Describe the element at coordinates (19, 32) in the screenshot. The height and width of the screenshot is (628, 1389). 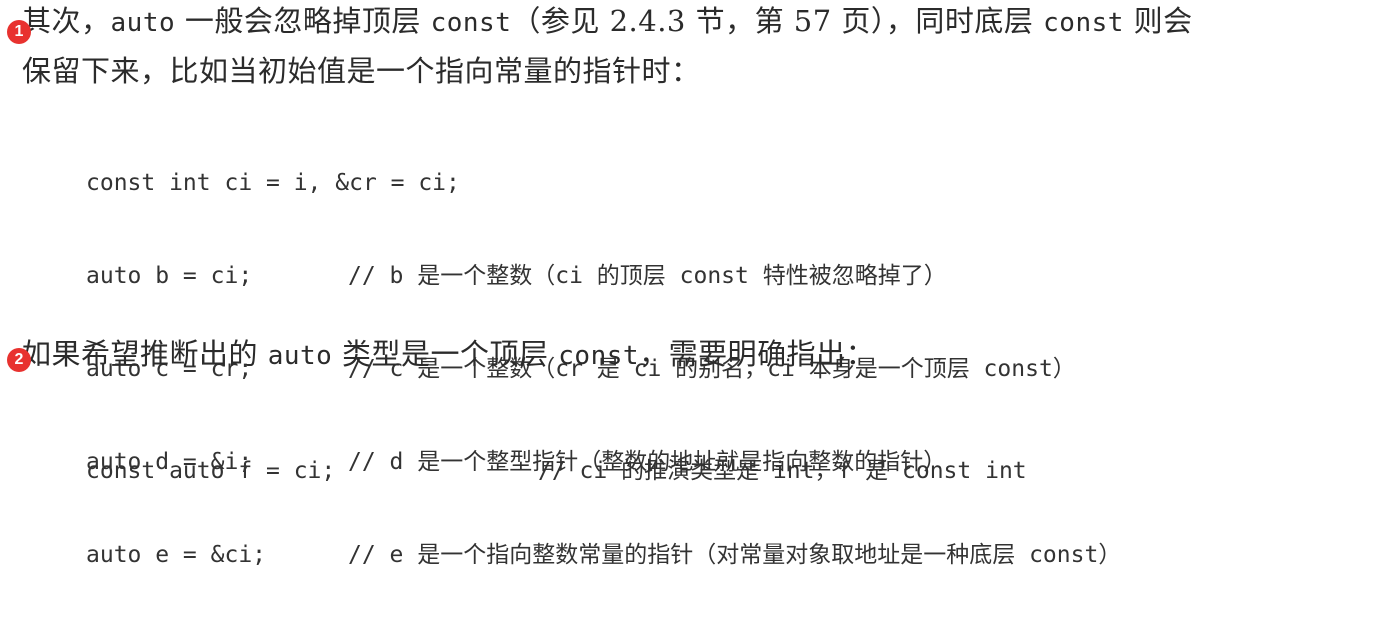
I see `annotation-badge-1: 1` at that location.